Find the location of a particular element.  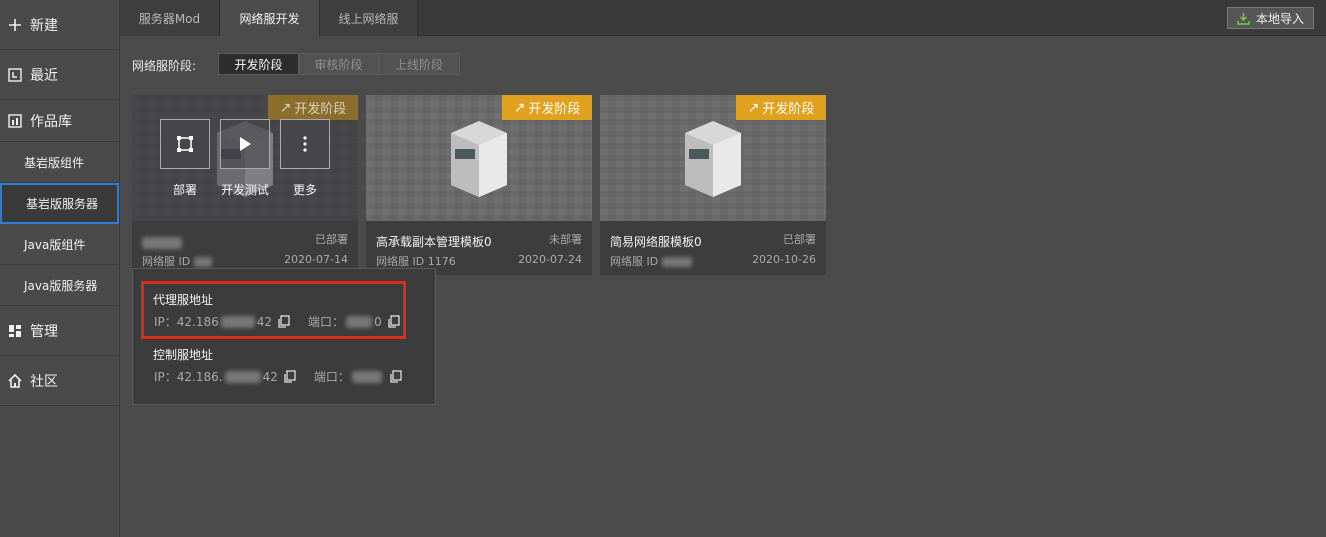

server-name is located at coordinates (162, 242).